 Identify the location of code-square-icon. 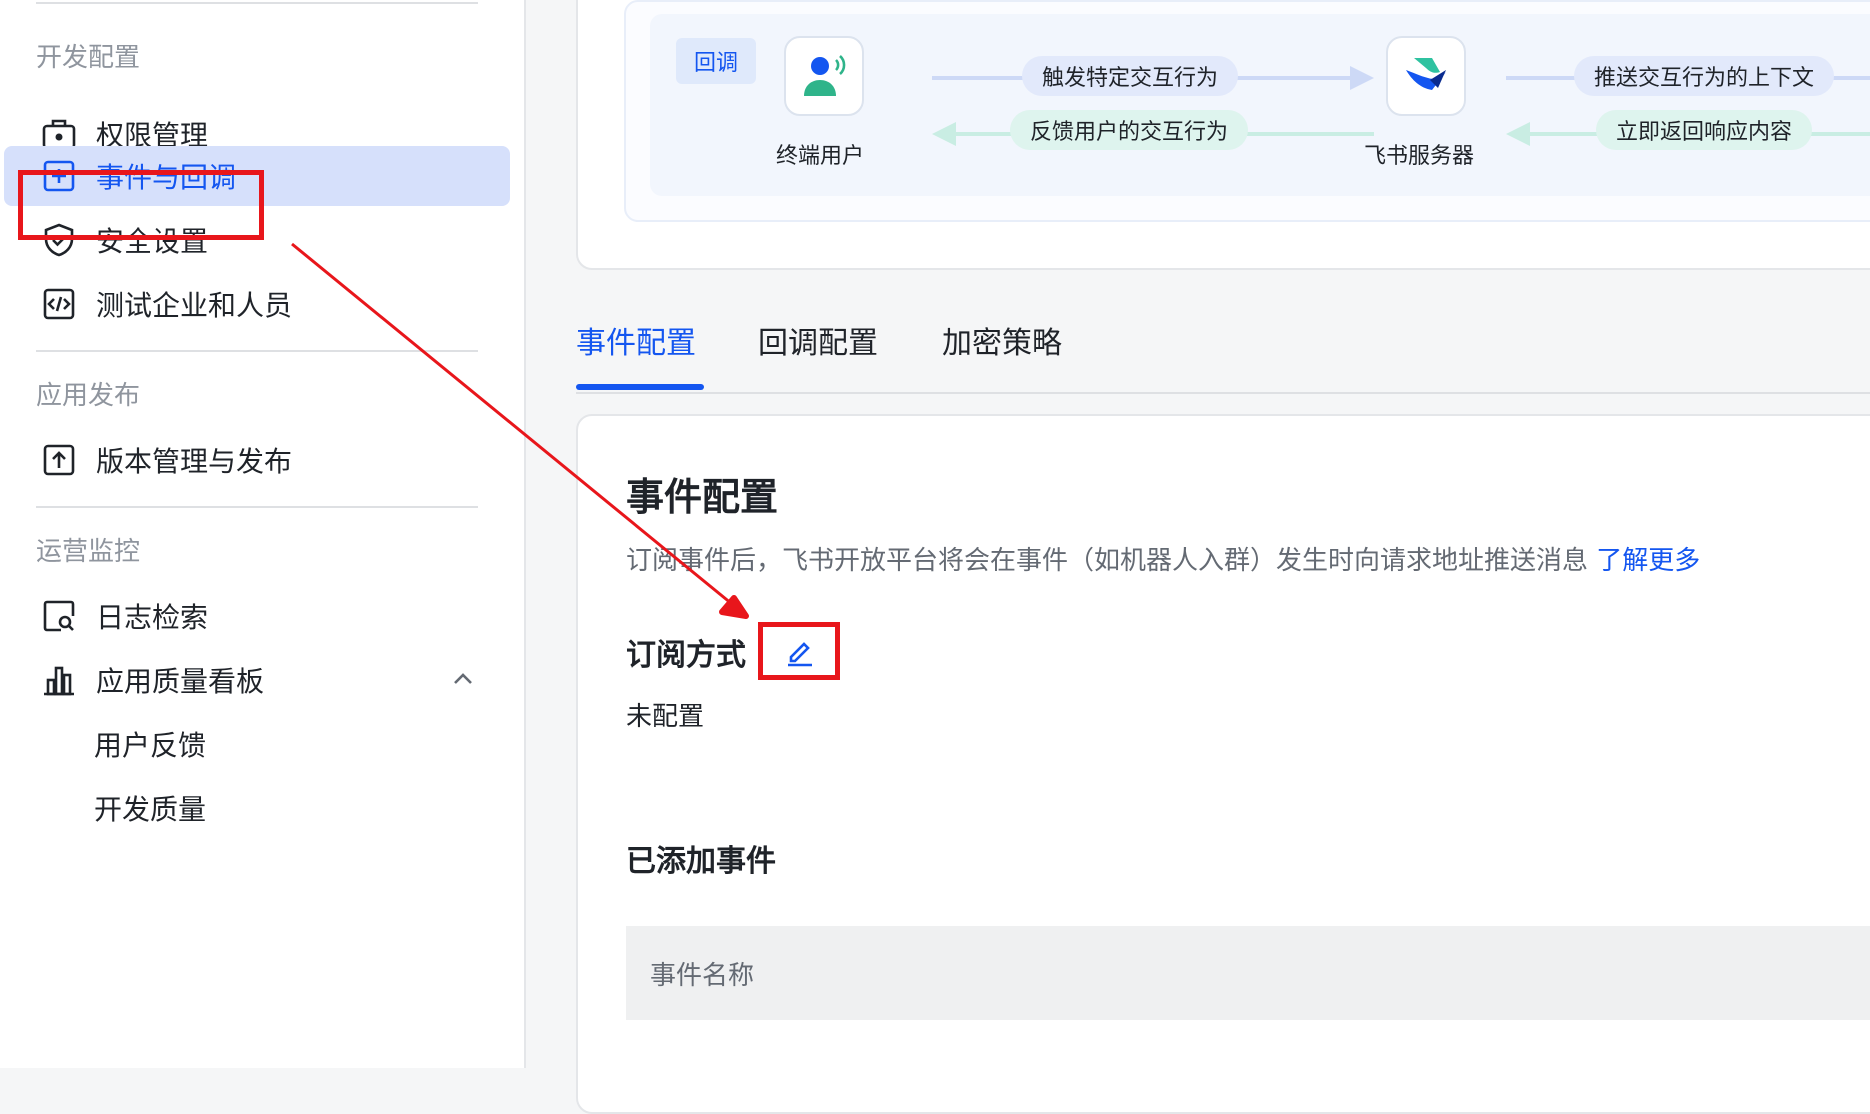
(59, 304).